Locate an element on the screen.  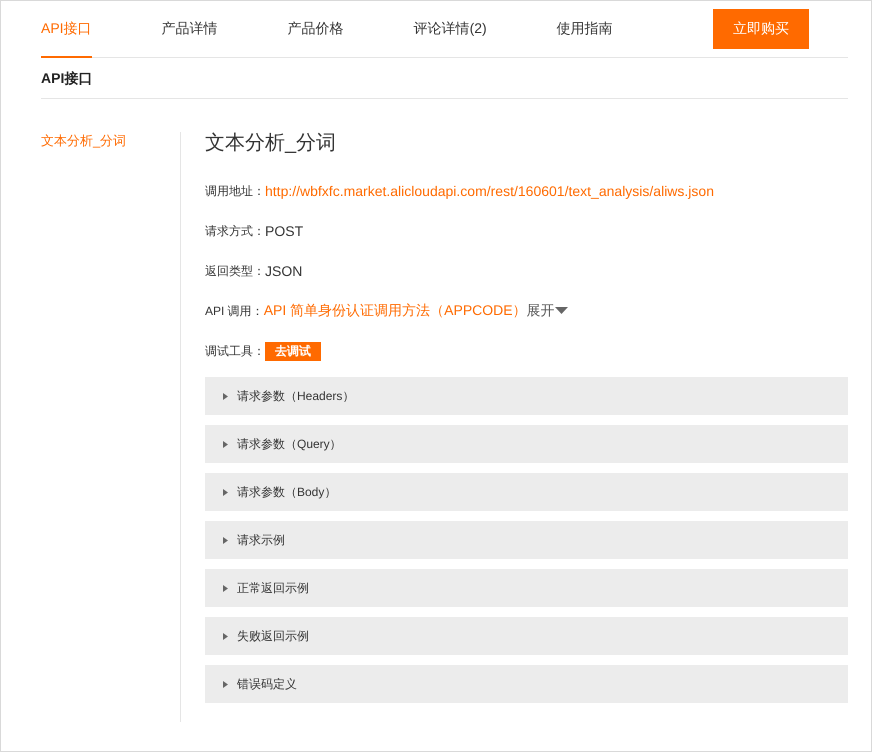
nav-tab: 产品价格 is located at coordinates (351, 30).